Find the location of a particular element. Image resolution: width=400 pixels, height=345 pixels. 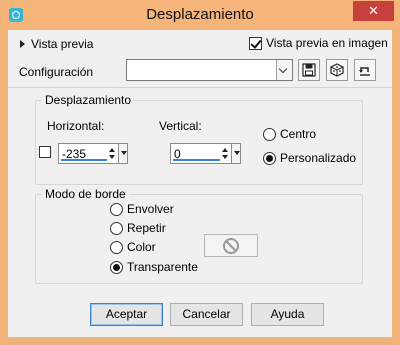

preview-in-image-checkbox: Vista previa en imagen is located at coordinates (318, 43).